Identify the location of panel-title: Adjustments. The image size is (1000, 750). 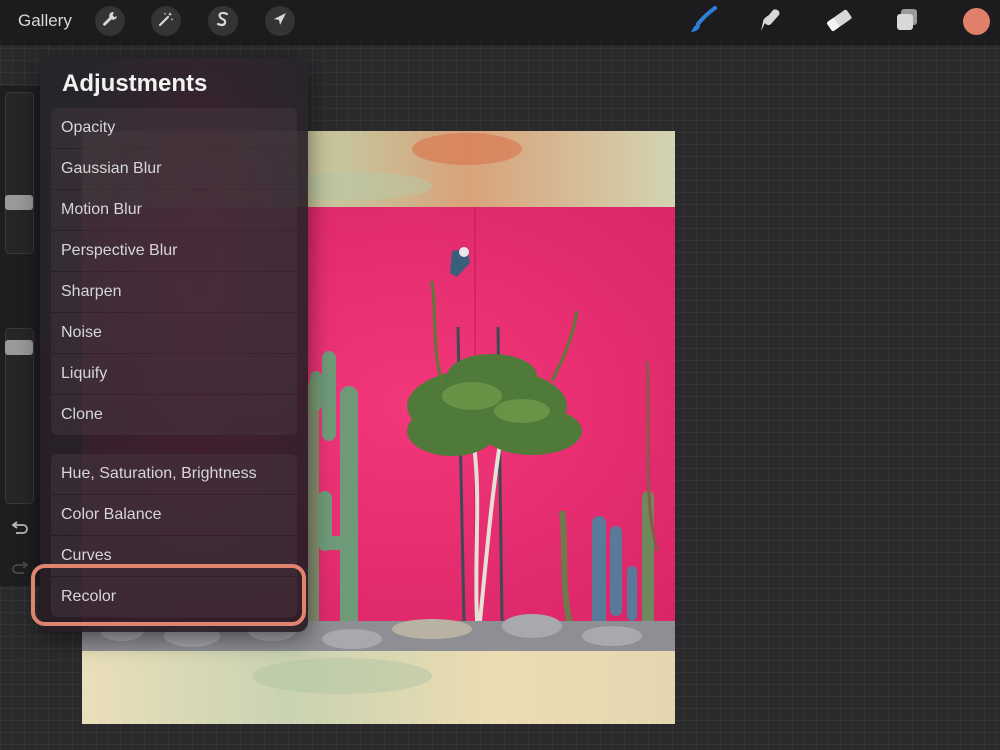
(135, 83).